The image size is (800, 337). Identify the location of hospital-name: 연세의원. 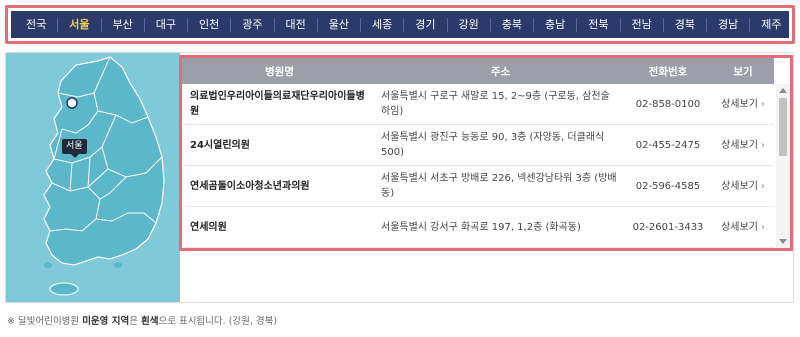
(208, 227).